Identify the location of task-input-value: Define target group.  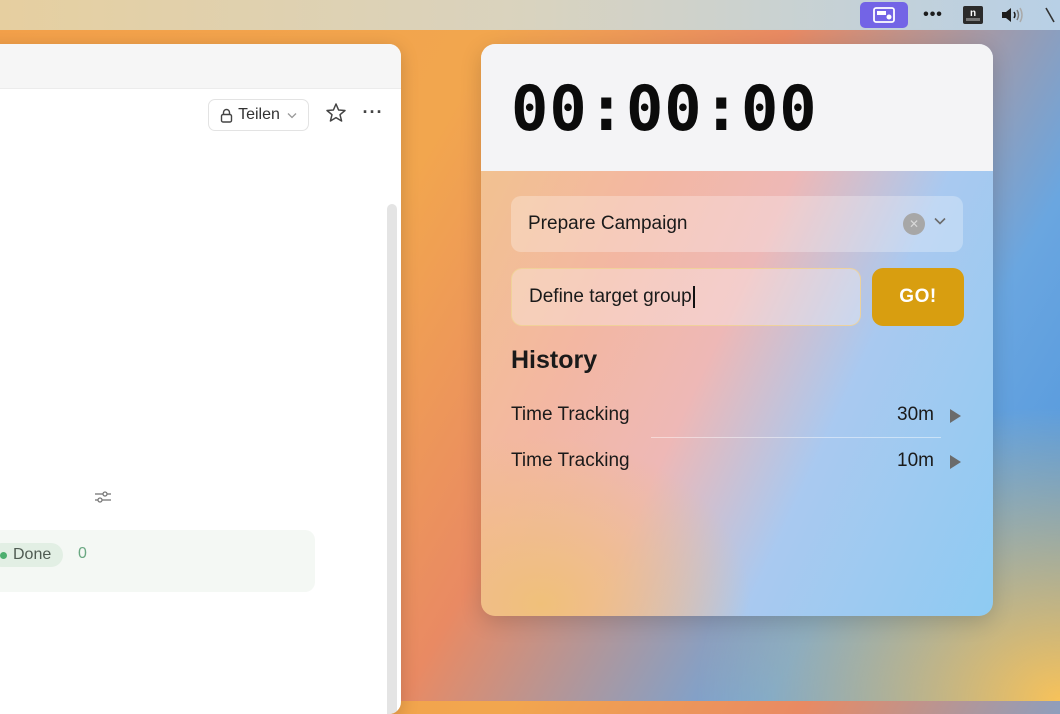
(610, 296).